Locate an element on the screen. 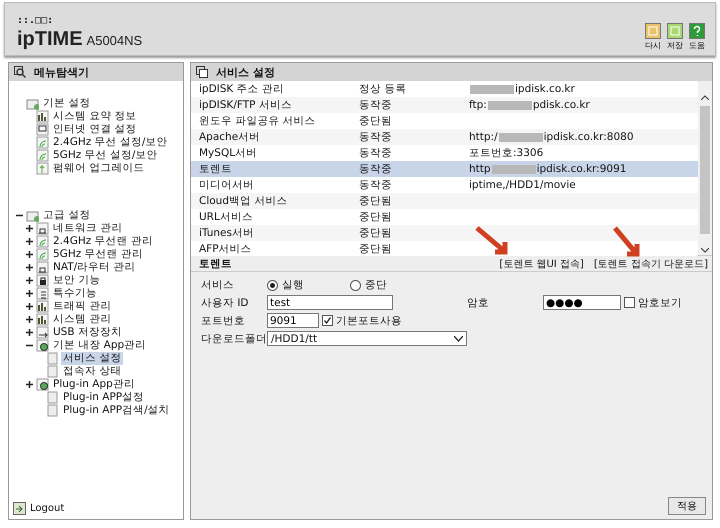  password-field: ●●●● is located at coordinates (582, 302).